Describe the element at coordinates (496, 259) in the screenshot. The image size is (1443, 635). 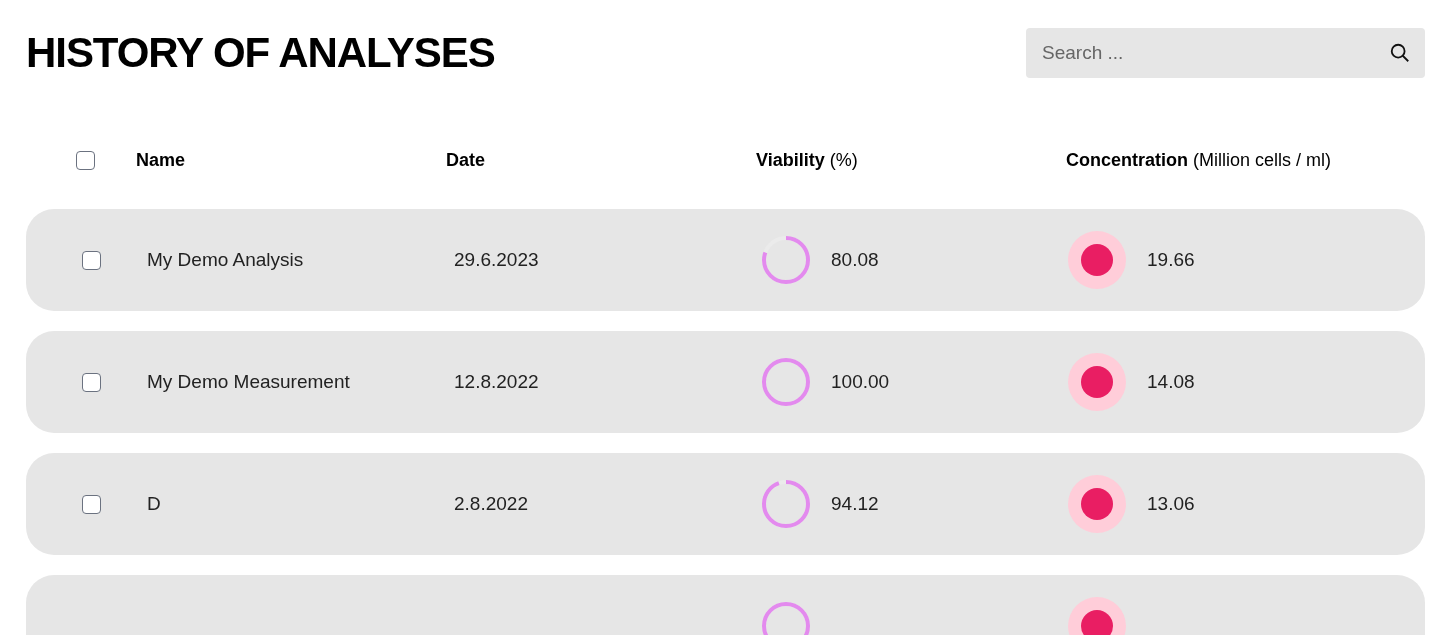
I see `analysis-date: 29.6.2023` at that location.